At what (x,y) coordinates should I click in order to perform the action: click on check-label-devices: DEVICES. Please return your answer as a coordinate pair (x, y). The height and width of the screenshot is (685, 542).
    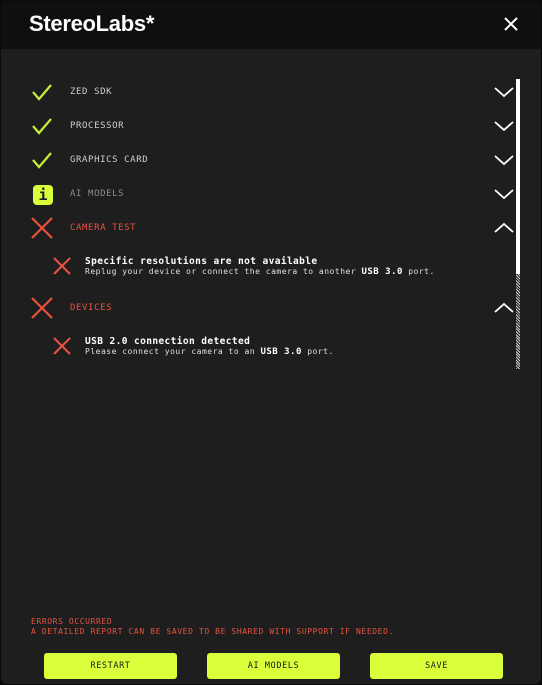
    Looking at the image, I should click on (91, 308).